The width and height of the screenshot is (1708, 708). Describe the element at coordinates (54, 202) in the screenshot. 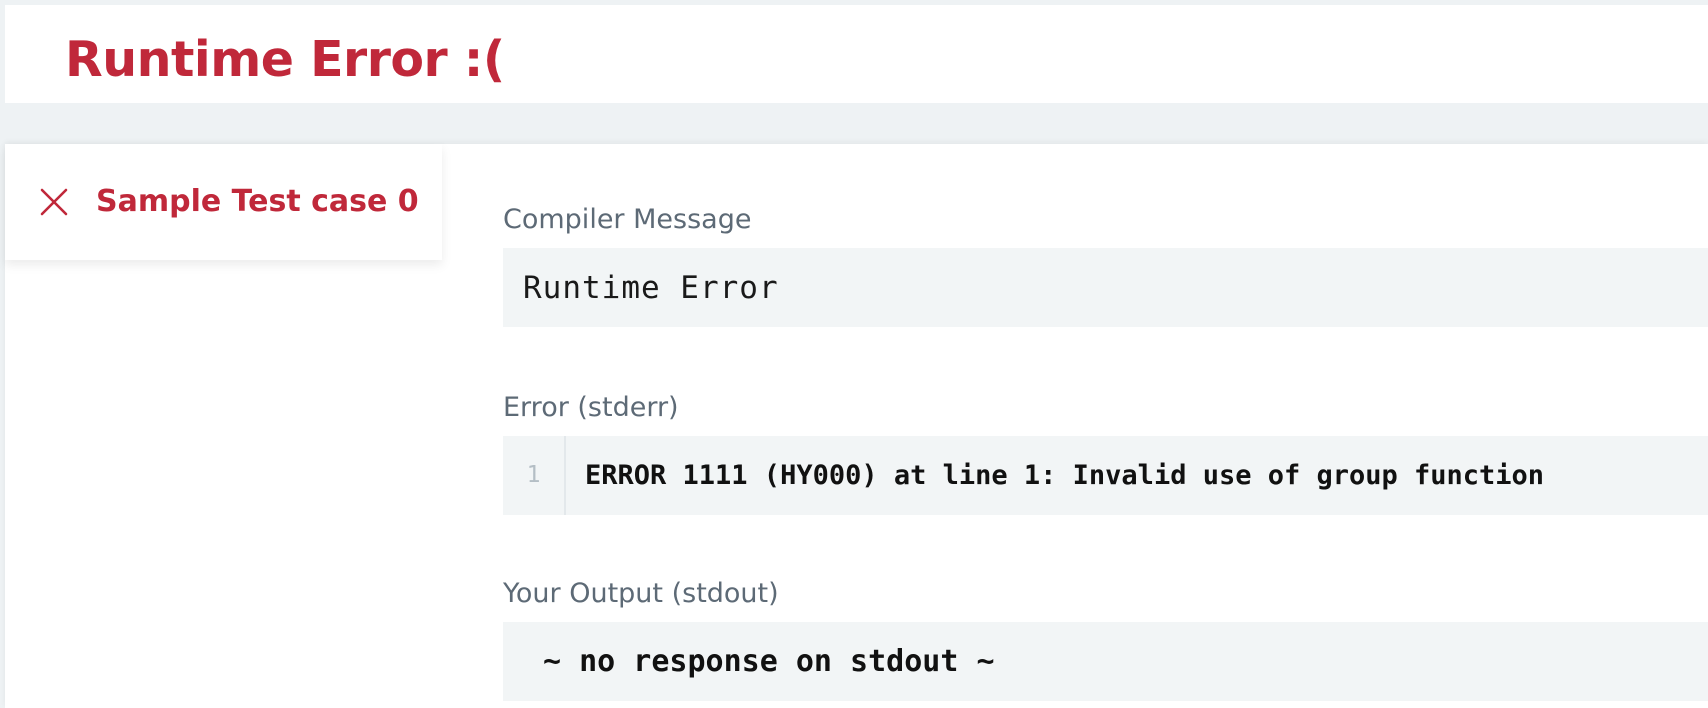

I see `close-icon` at that location.